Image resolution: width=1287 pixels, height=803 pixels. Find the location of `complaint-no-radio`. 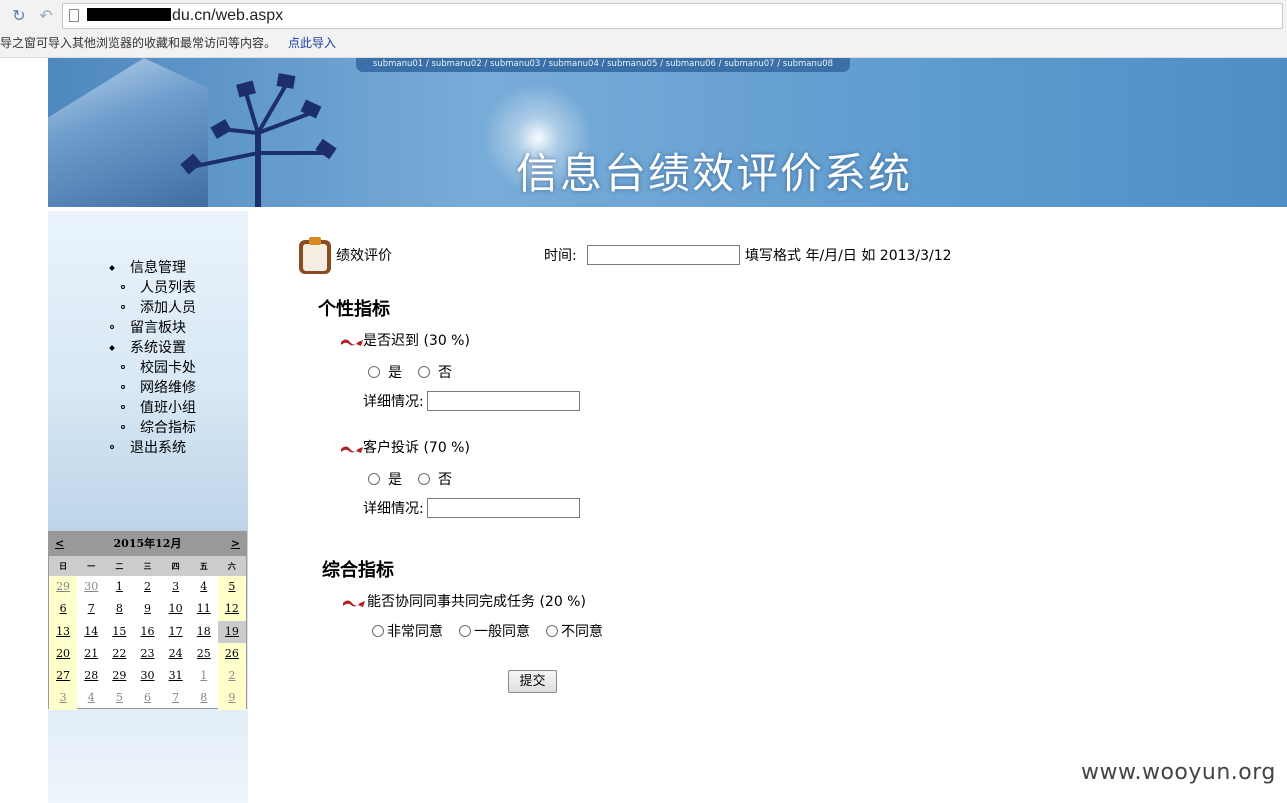

complaint-no-radio is located at coordinates (424, 479).